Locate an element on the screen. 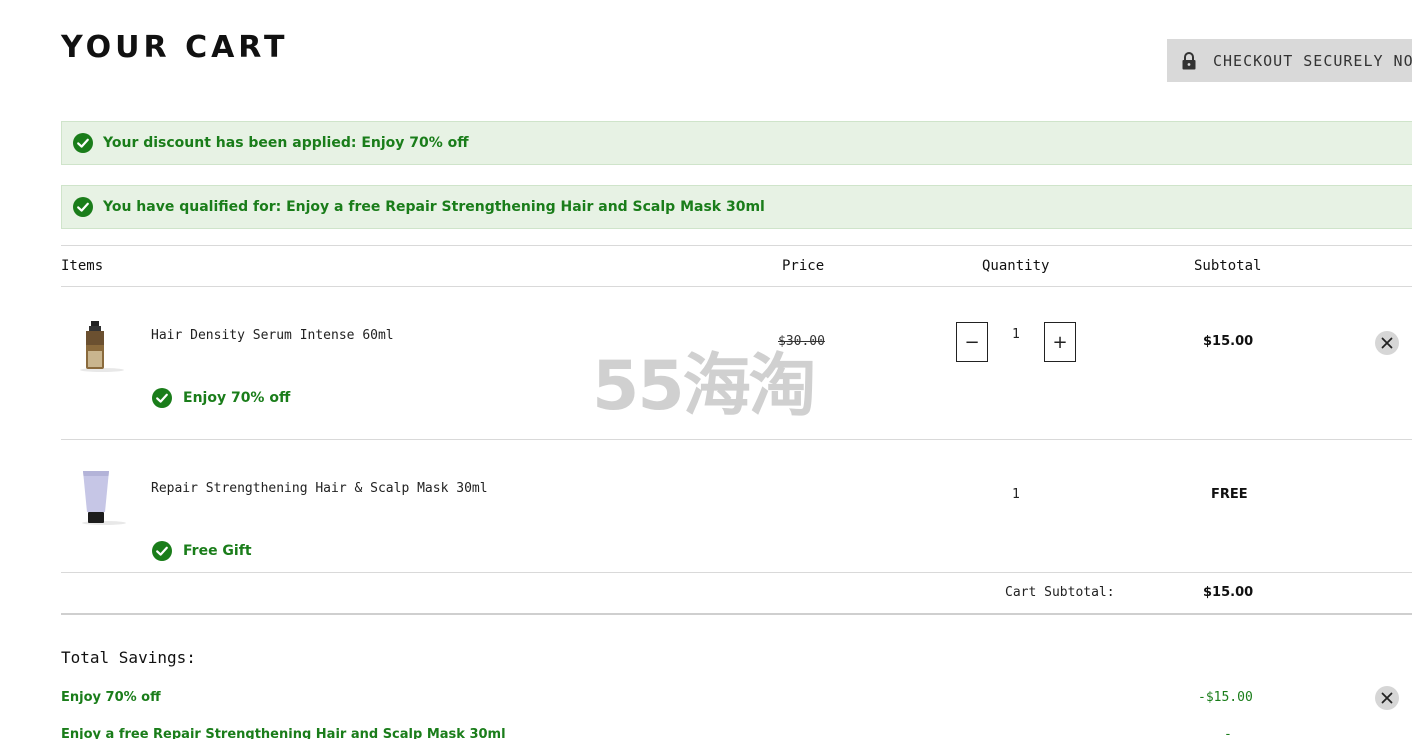 Image resolution: width=1412 pixels, height=739 pixels. item-subtotal: $15.00 is located at coordinates (1228, 341).